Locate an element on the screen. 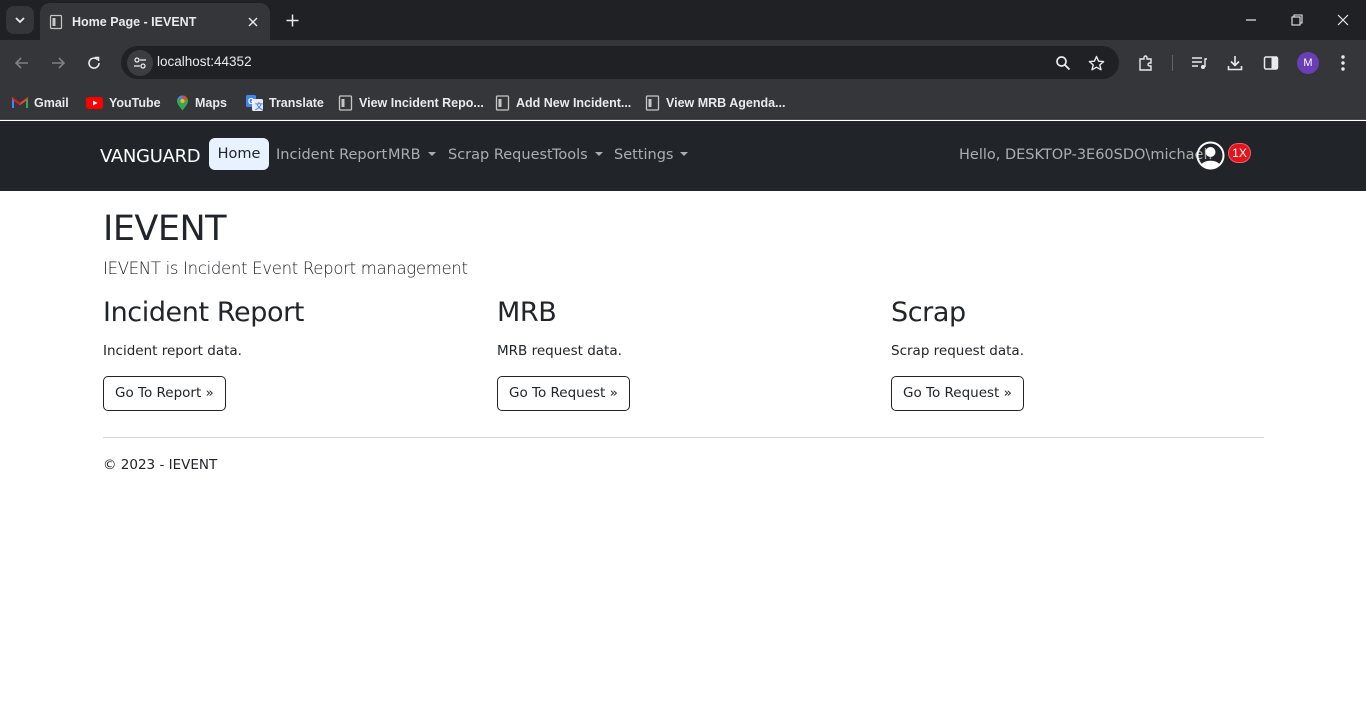 This screenshot has width=1366, height=728. close-window-button is located at coordinates (1343, 20).